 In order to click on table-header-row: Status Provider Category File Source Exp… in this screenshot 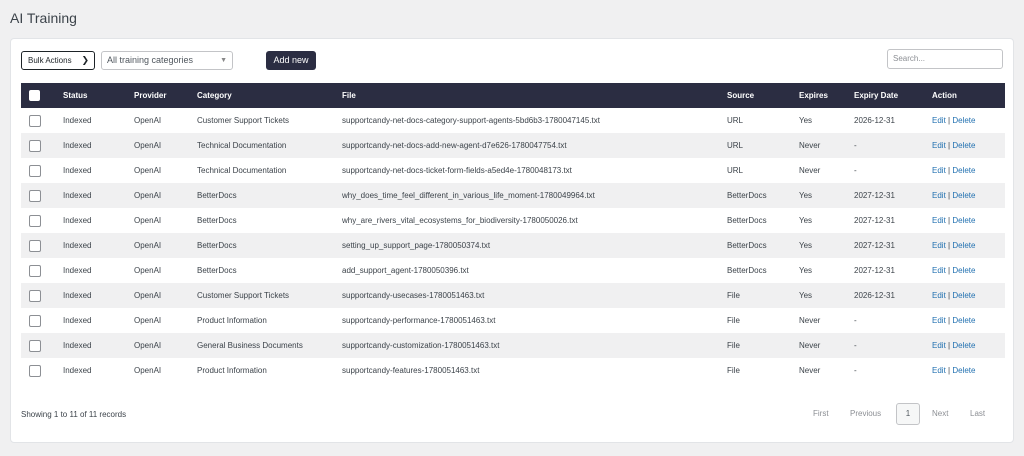, I will do `click(513, 95)`.